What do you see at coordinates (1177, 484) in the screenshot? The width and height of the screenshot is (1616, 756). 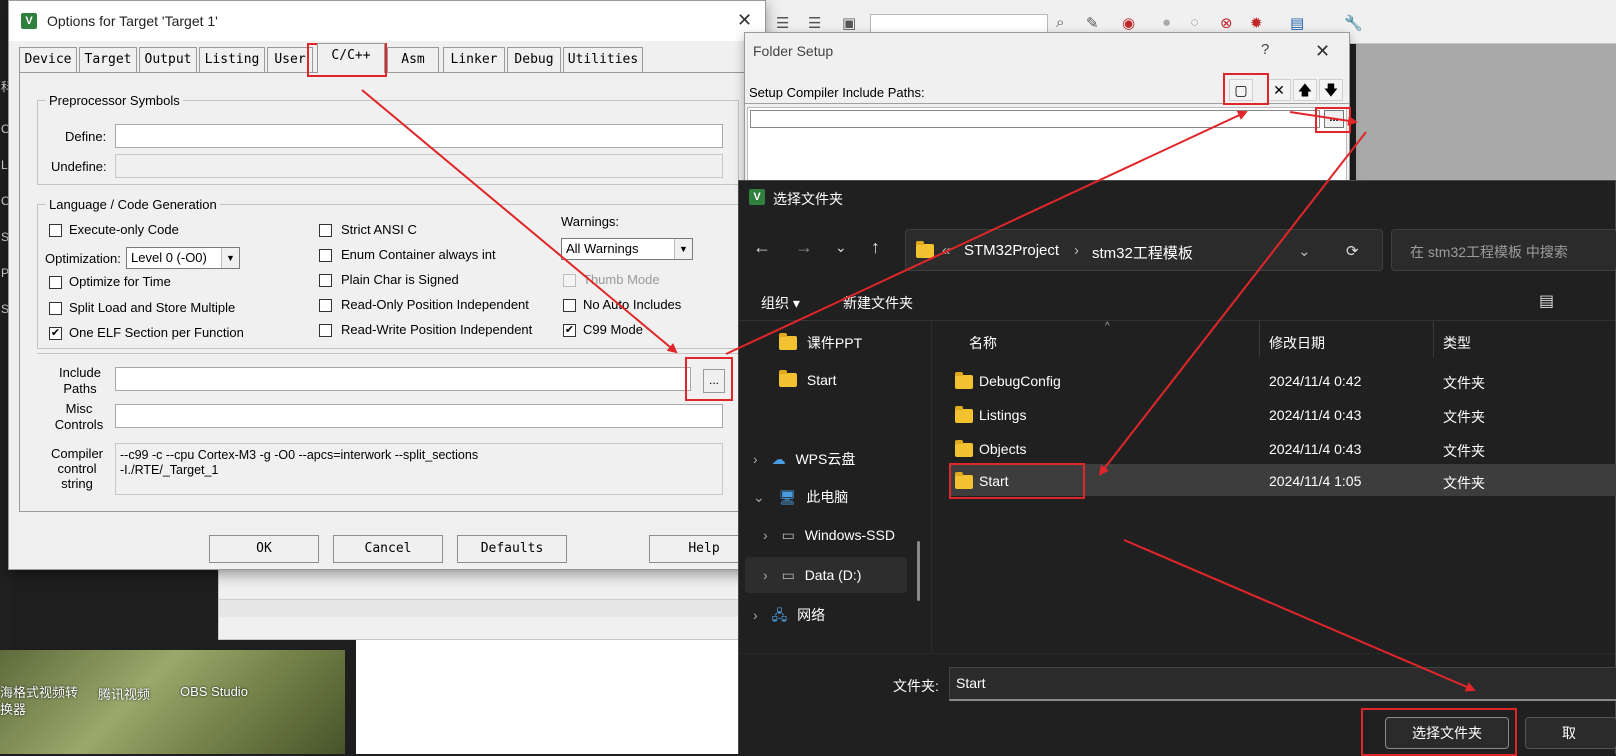 I see `file-row-selected: Start 2024/11/4 1:05 文件夹` at bounding box center [1177, 484].